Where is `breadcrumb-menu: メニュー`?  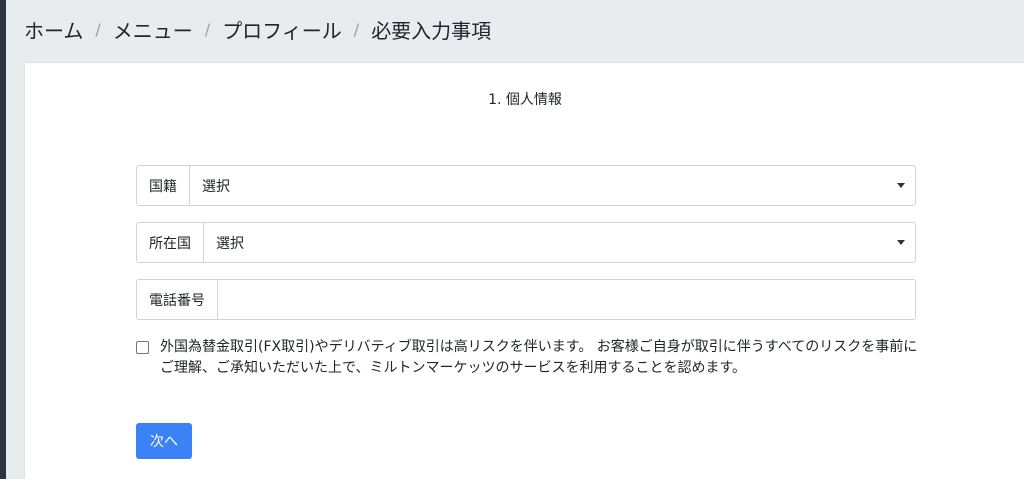
breadcrumb-menu: メニュー is located at coordinates (153, 29).